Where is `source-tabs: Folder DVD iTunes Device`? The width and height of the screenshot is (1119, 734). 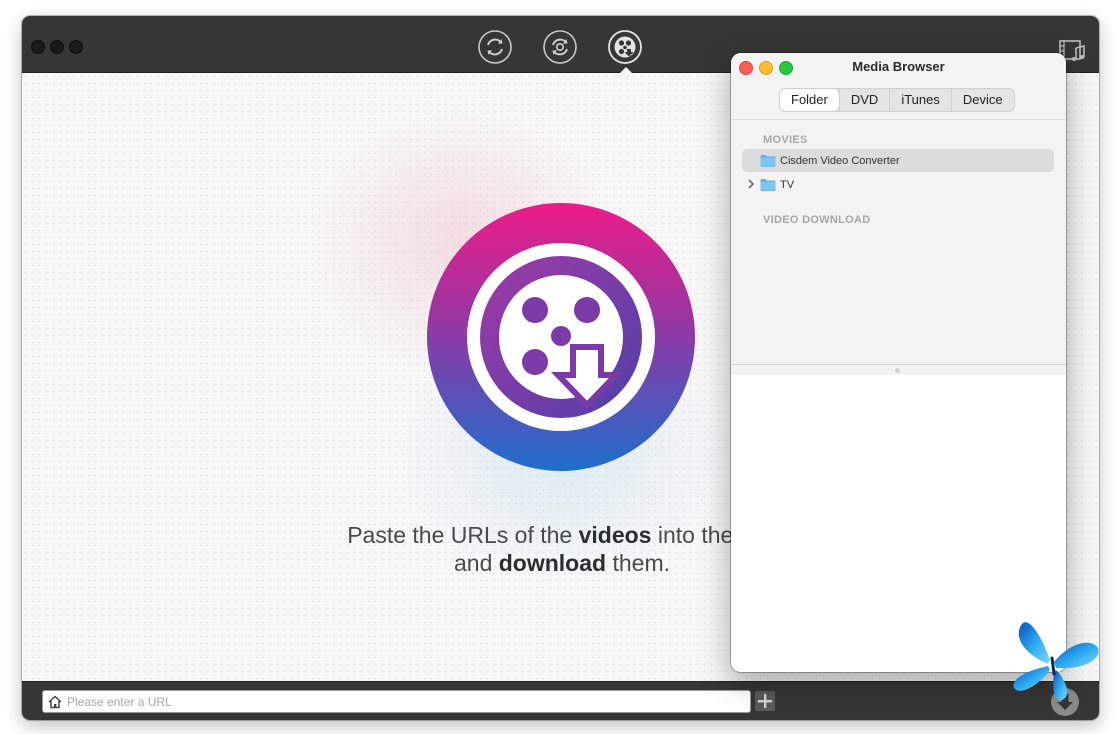
source-tabs: Folder DVD iTunes Device is located at coordinates (897, 100).